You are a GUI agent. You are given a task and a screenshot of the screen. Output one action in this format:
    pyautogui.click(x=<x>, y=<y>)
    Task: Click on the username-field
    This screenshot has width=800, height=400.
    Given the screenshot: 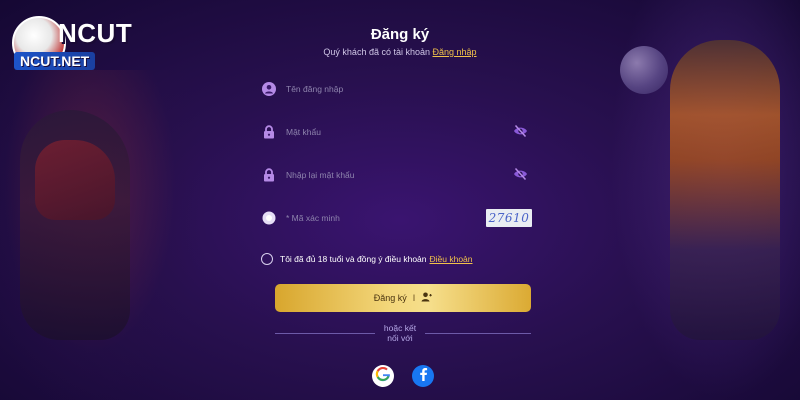 What is the action you would take?
    pyautogui.click(x=395, y=89)
    